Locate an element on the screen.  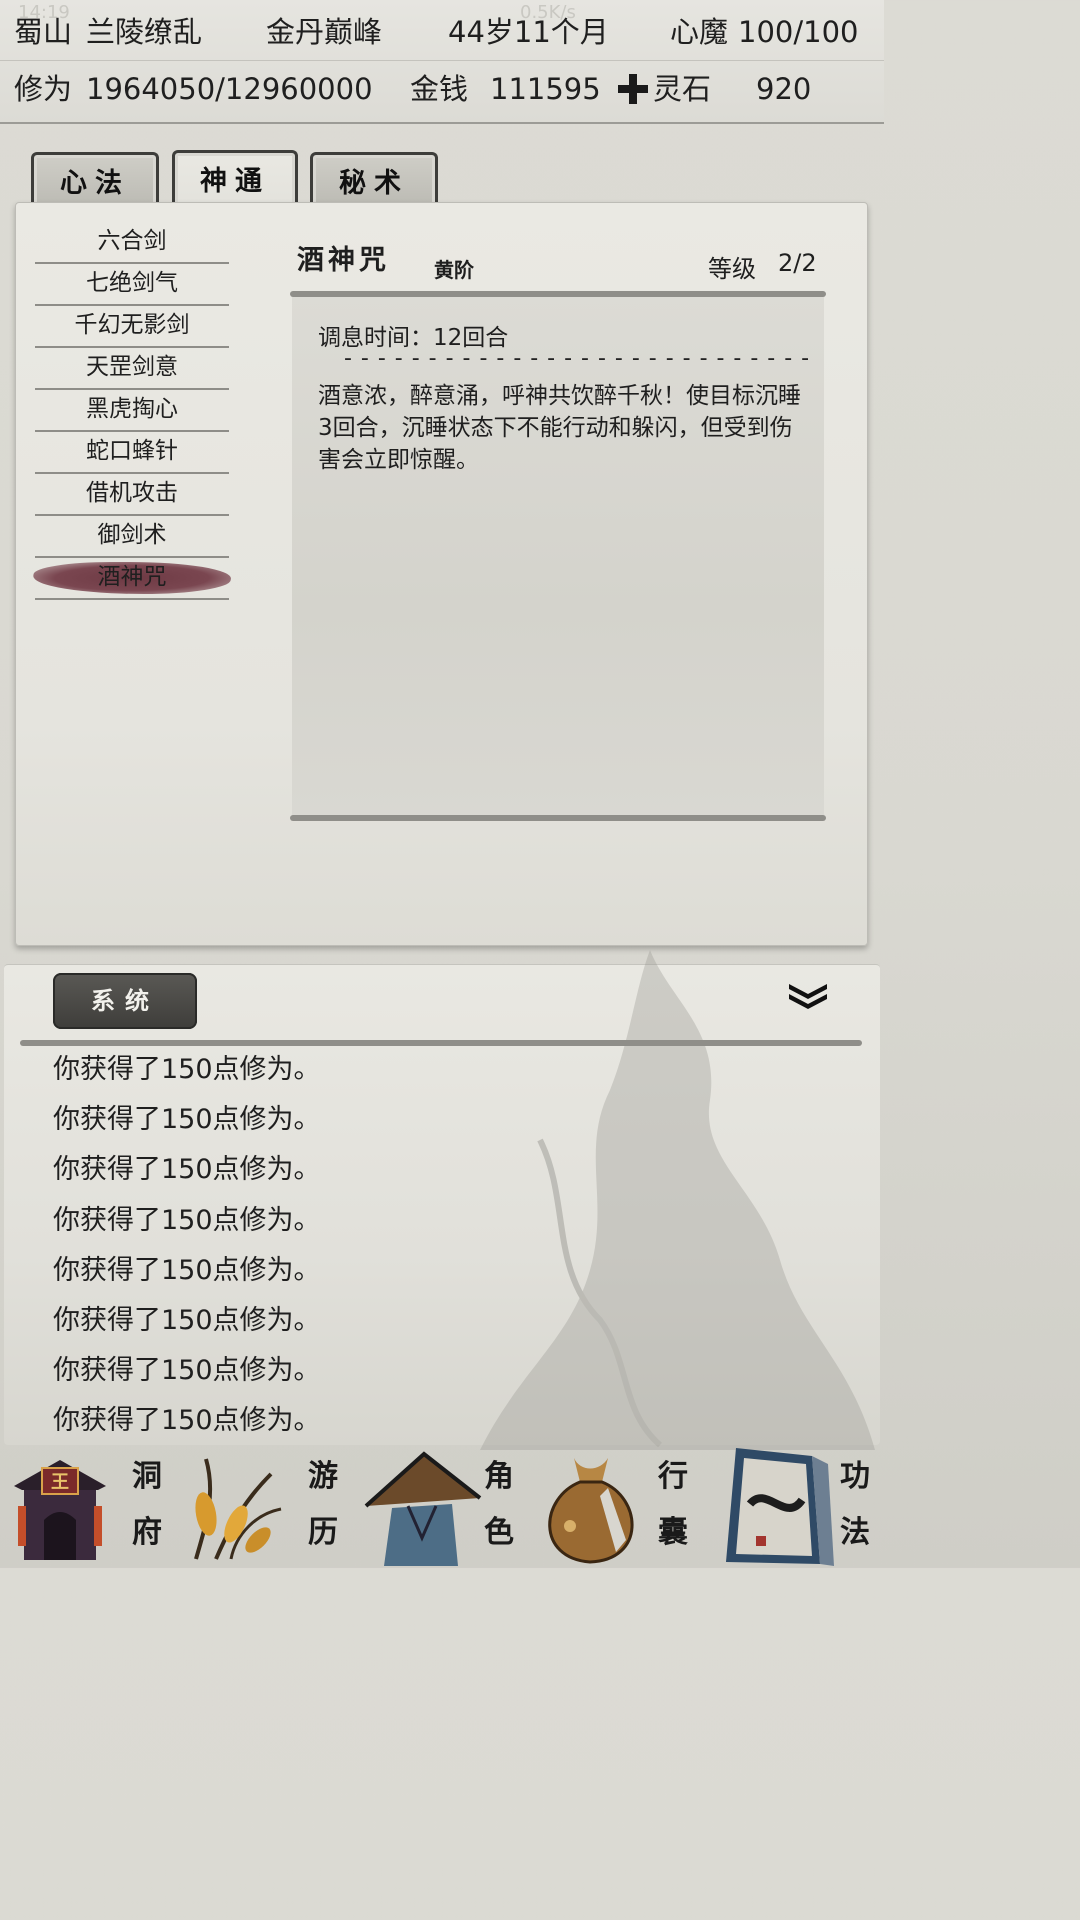
cave-building-icon: 王 is located at coordinates (60, 1510).